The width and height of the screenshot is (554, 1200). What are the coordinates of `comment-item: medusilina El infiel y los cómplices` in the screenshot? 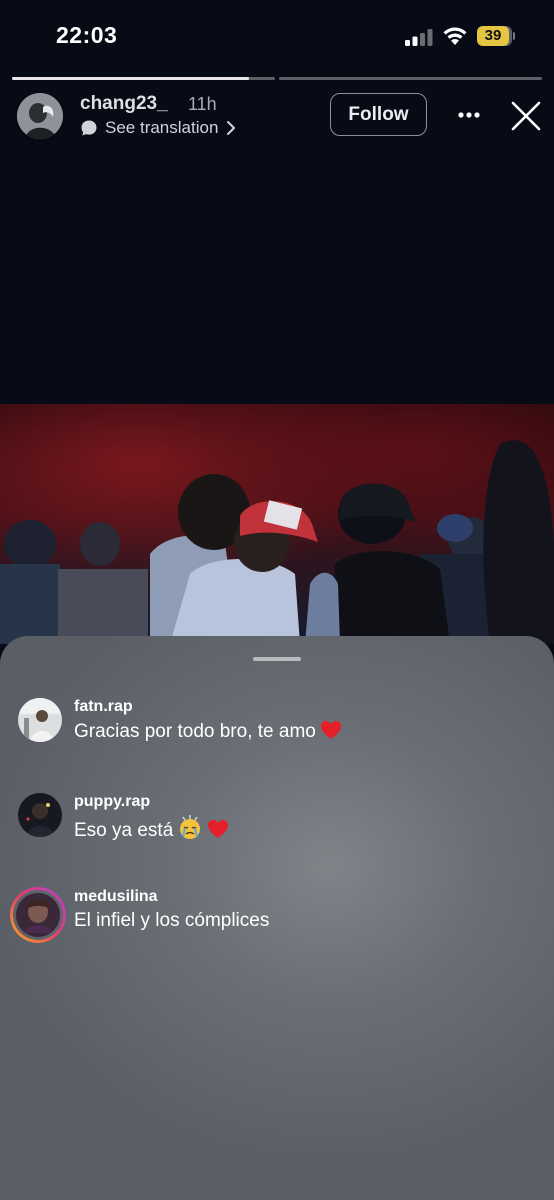 It's located at (277, 917).